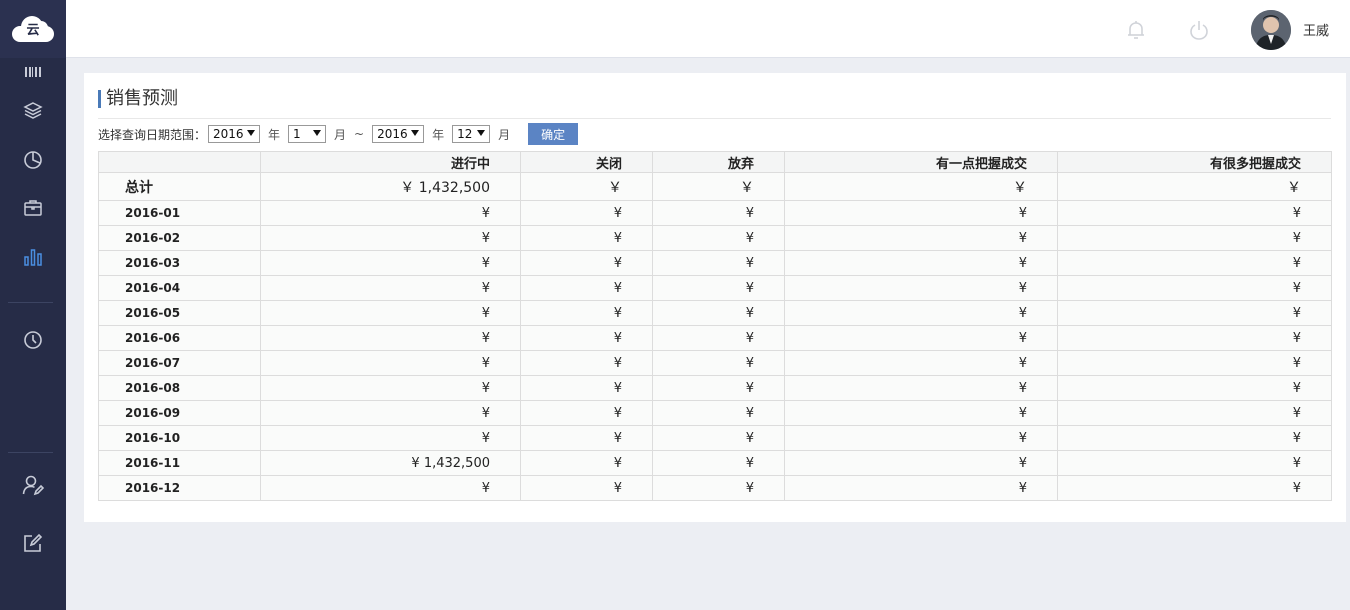 The height and width of the screenshot is (610, 1350). Describe the element at coordinates (715, 338) in the screenshot. I see `table-row: 2016-06 ¥ ¥ ¥ ¥ ¥` at that location.